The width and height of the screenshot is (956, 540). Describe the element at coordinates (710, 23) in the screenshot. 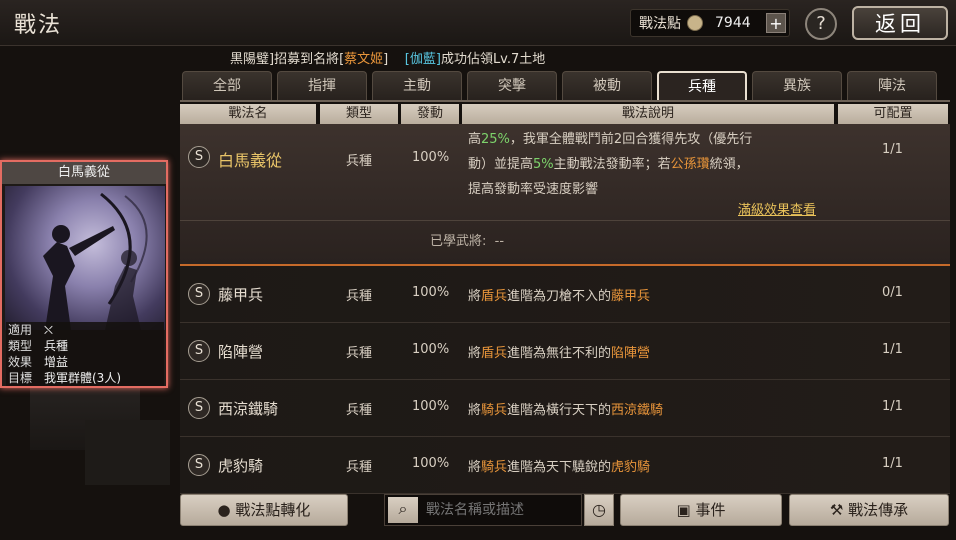

I see `tactic-points-display: 戰法點 7944 +` at that location.